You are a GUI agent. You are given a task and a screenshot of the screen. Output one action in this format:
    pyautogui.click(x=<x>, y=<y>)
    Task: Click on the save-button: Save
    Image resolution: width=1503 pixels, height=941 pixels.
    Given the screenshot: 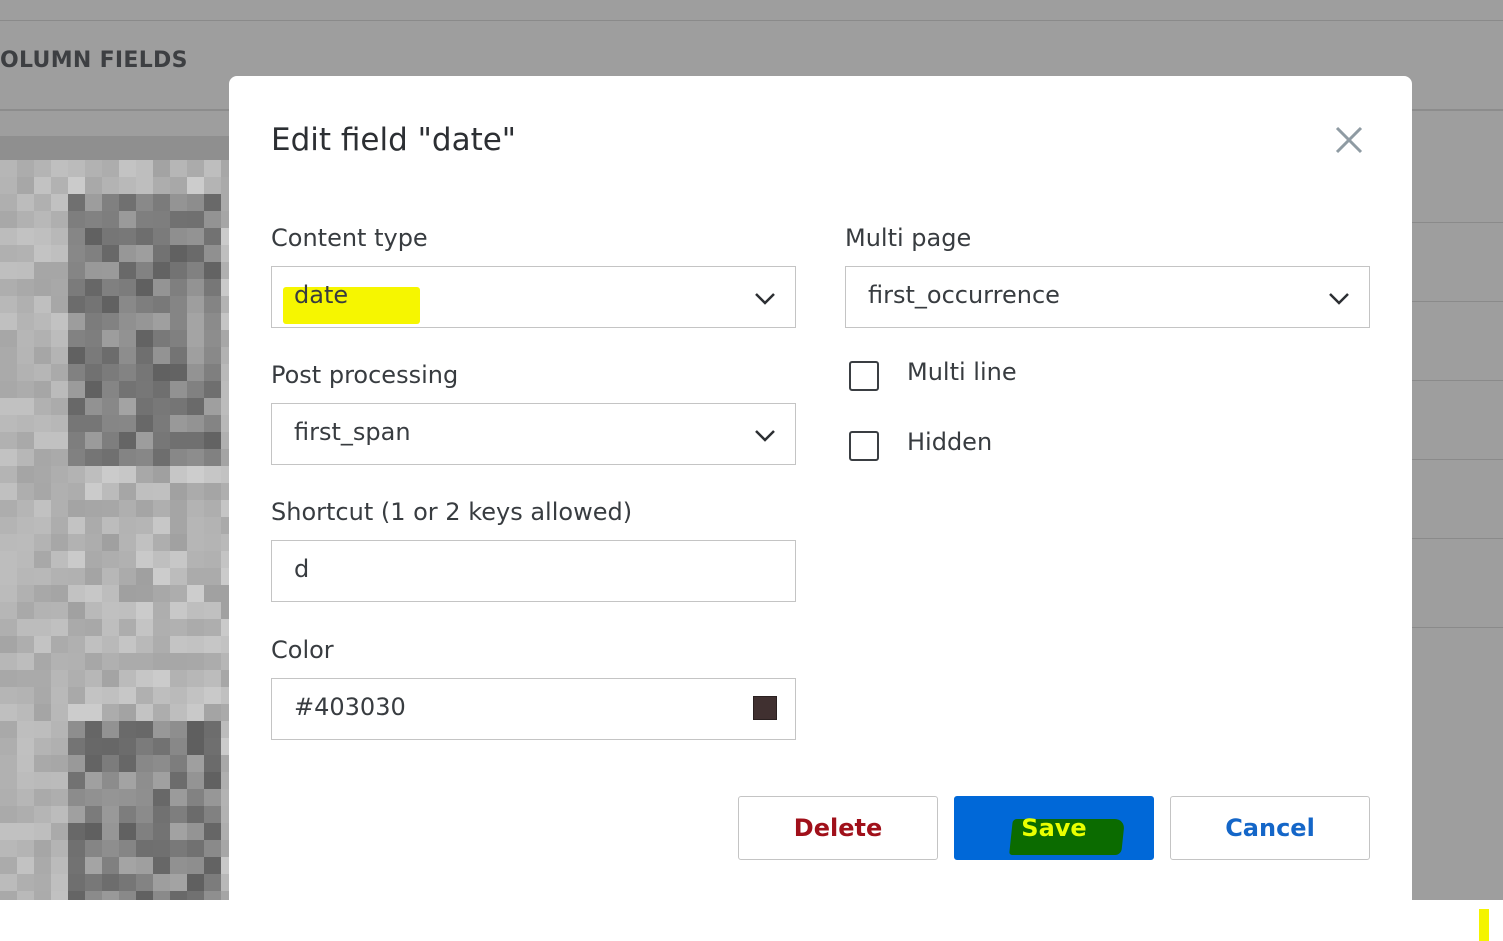 What is the action you would take?
    pyautogui.click(x=1054, y=828)
    